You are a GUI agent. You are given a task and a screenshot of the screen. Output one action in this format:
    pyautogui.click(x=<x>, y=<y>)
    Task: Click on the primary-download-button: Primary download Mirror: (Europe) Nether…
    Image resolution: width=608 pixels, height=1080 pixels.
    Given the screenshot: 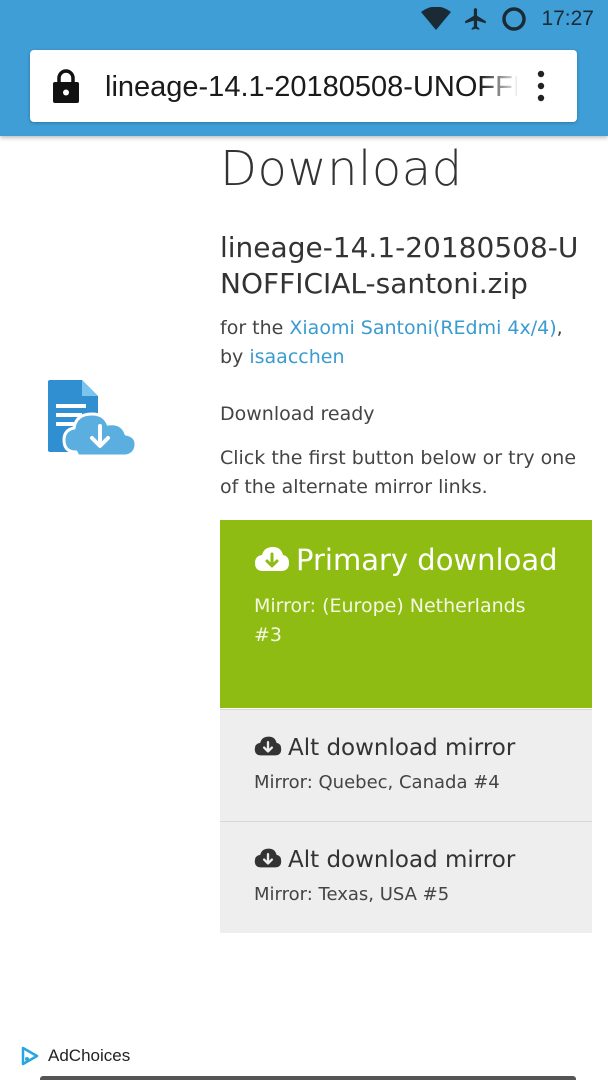 What is the action you would take?
    pyautogui.click(x=406, y=614)
    